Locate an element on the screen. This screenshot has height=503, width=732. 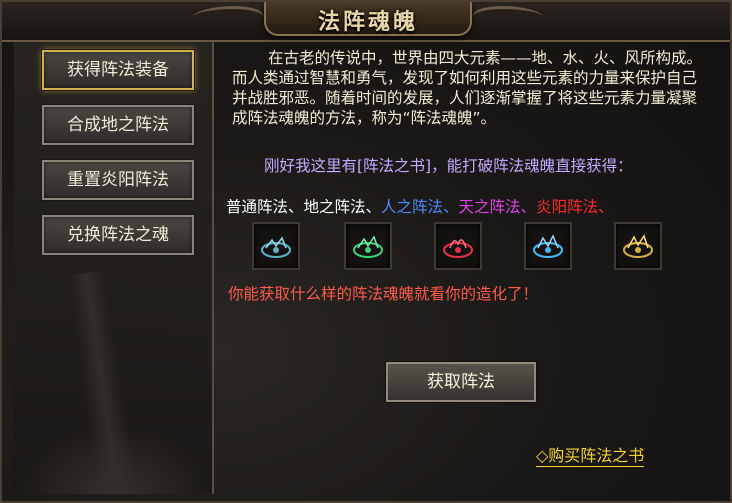
formation-type-normal: 普通阵法、 is located at coordinates (265, 207).